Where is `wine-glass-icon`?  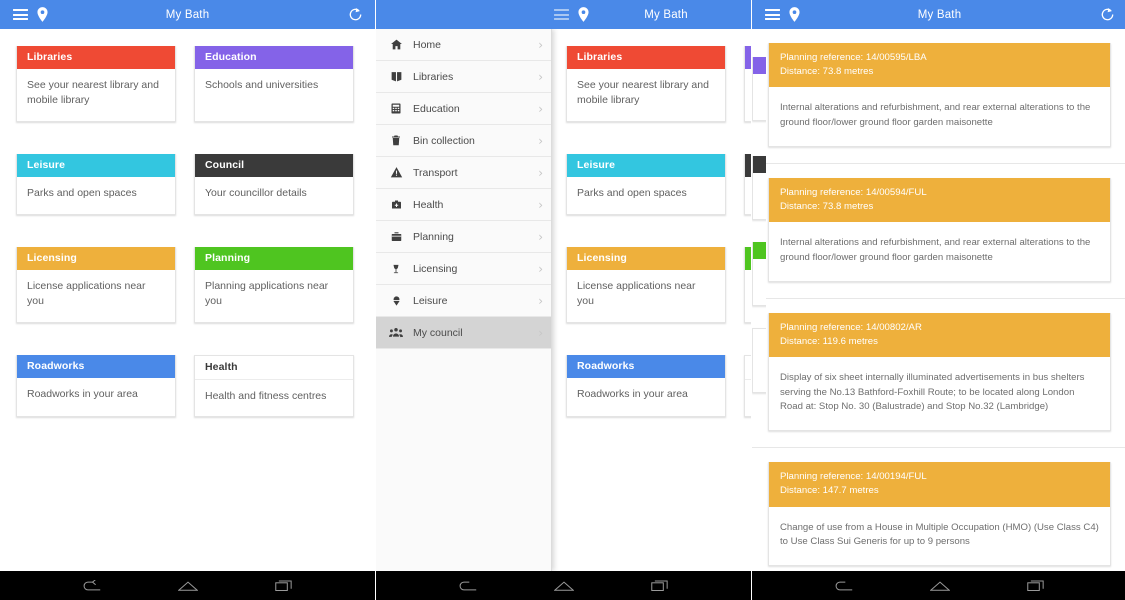
wine-glass-icon is located at coordinates (396, 269).